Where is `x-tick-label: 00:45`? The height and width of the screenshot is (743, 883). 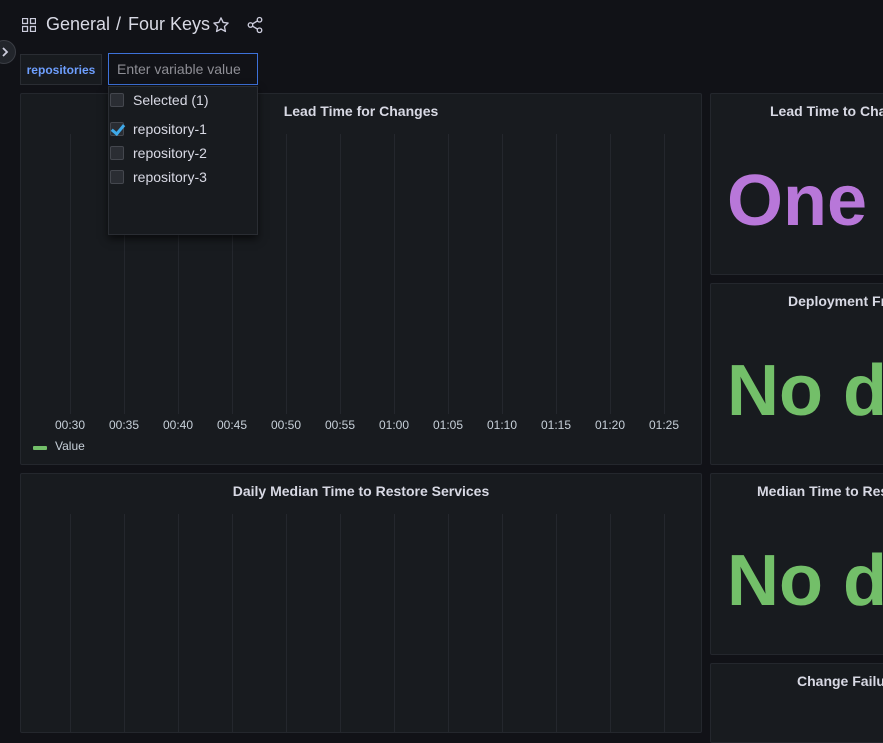 x-tick-label: 00:45 is located at coordinates (232, 425).